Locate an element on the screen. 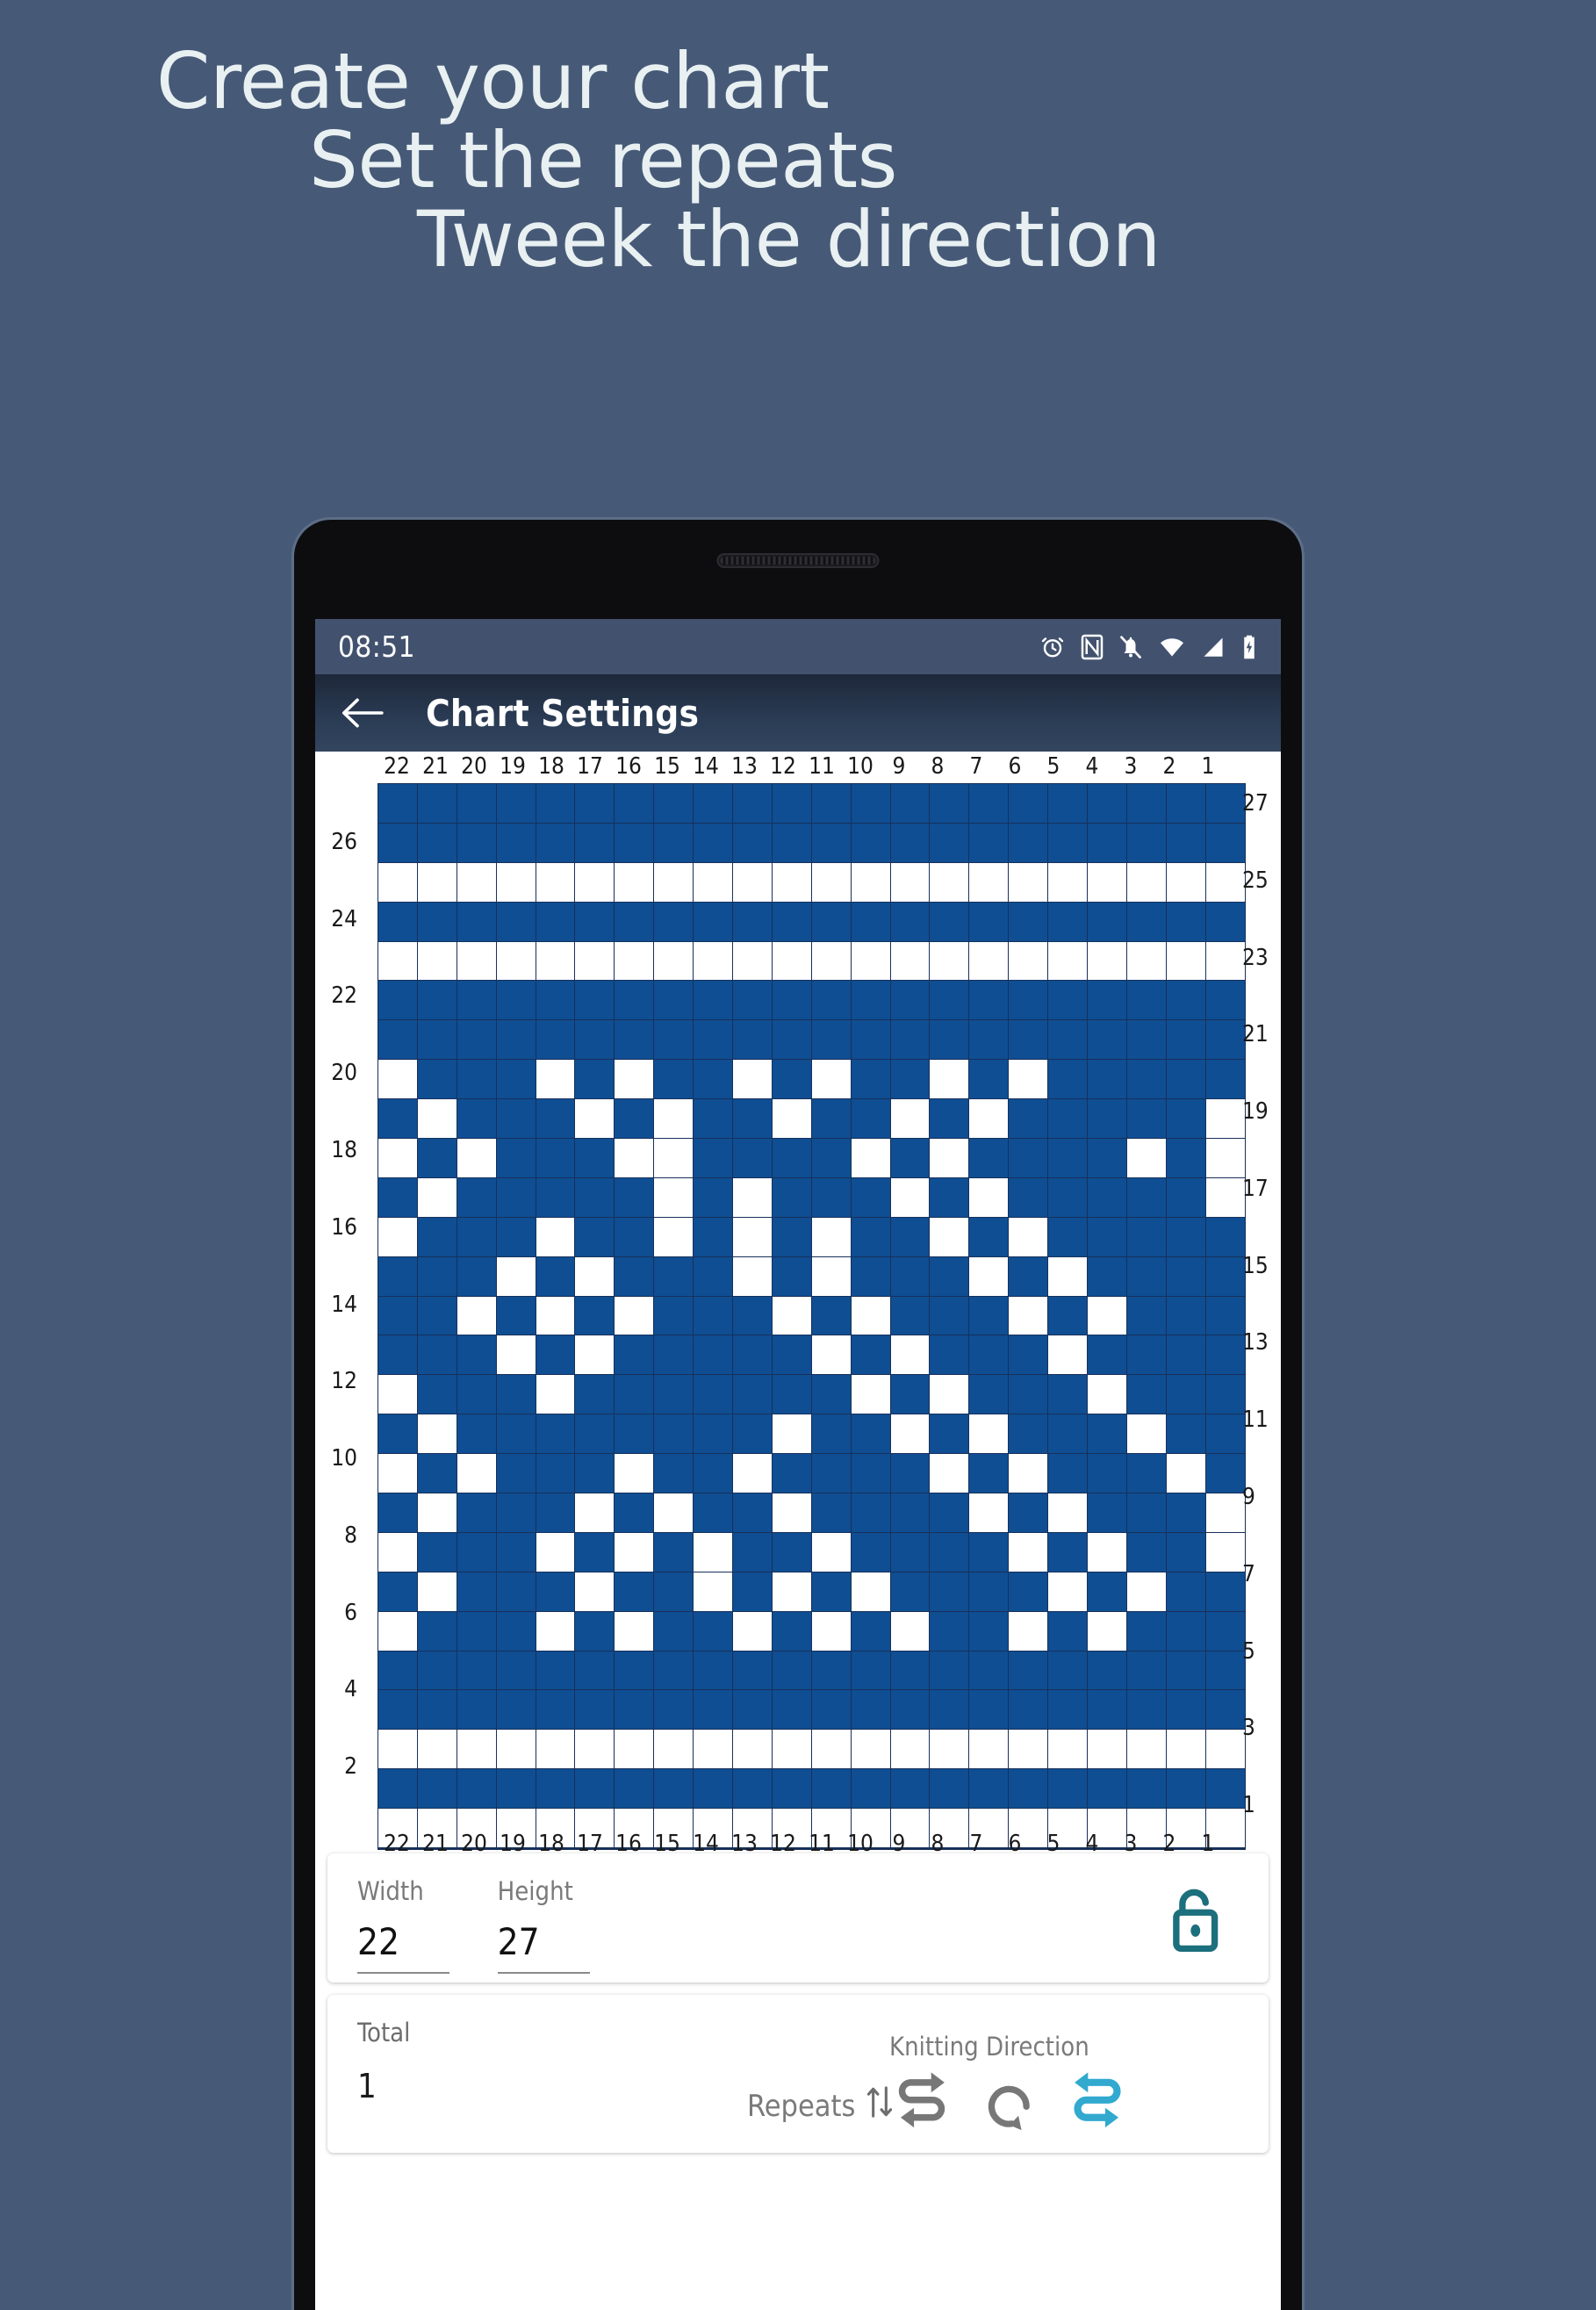 The height and width of the screenshot is (2310, 1596). direction-circular-icon is located at coordinates (1009, 2104).